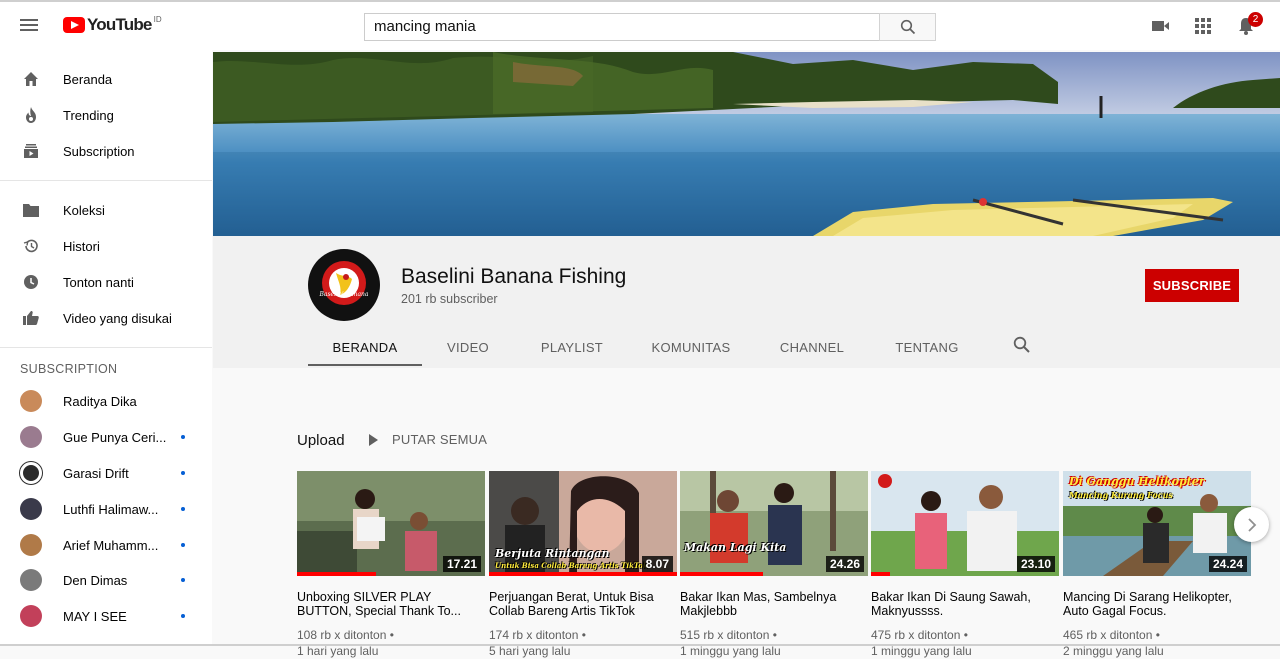 Image resolution: width=1280 pixels, height=659 pixels. I want to click on video-views: 108 rb x ditonton •, so click(345, 635).